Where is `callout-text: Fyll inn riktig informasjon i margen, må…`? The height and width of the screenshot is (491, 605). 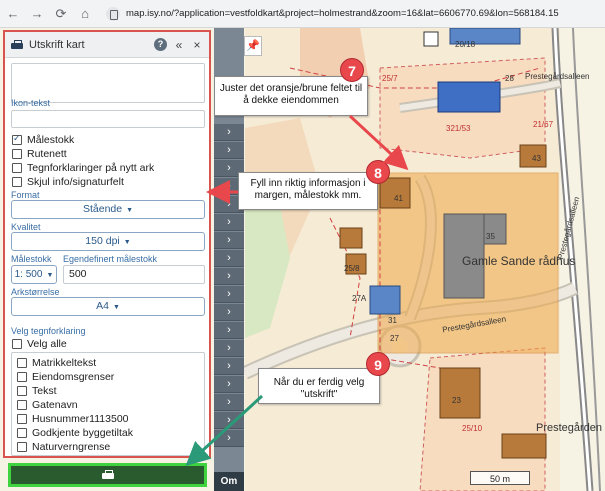 callout-text: Fyll inn riktig informasjon i margen, må… is located at coordinates (308, 189).